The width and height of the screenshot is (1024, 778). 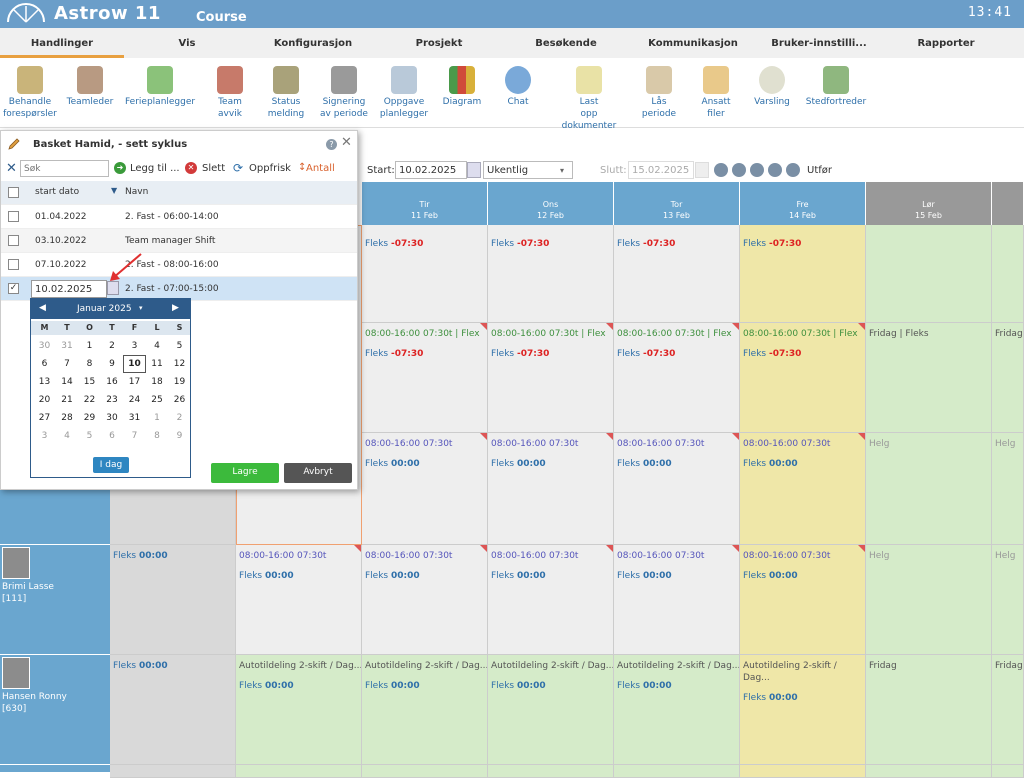 I want to click on calendar-day: 10, so click(x=134, y=364).